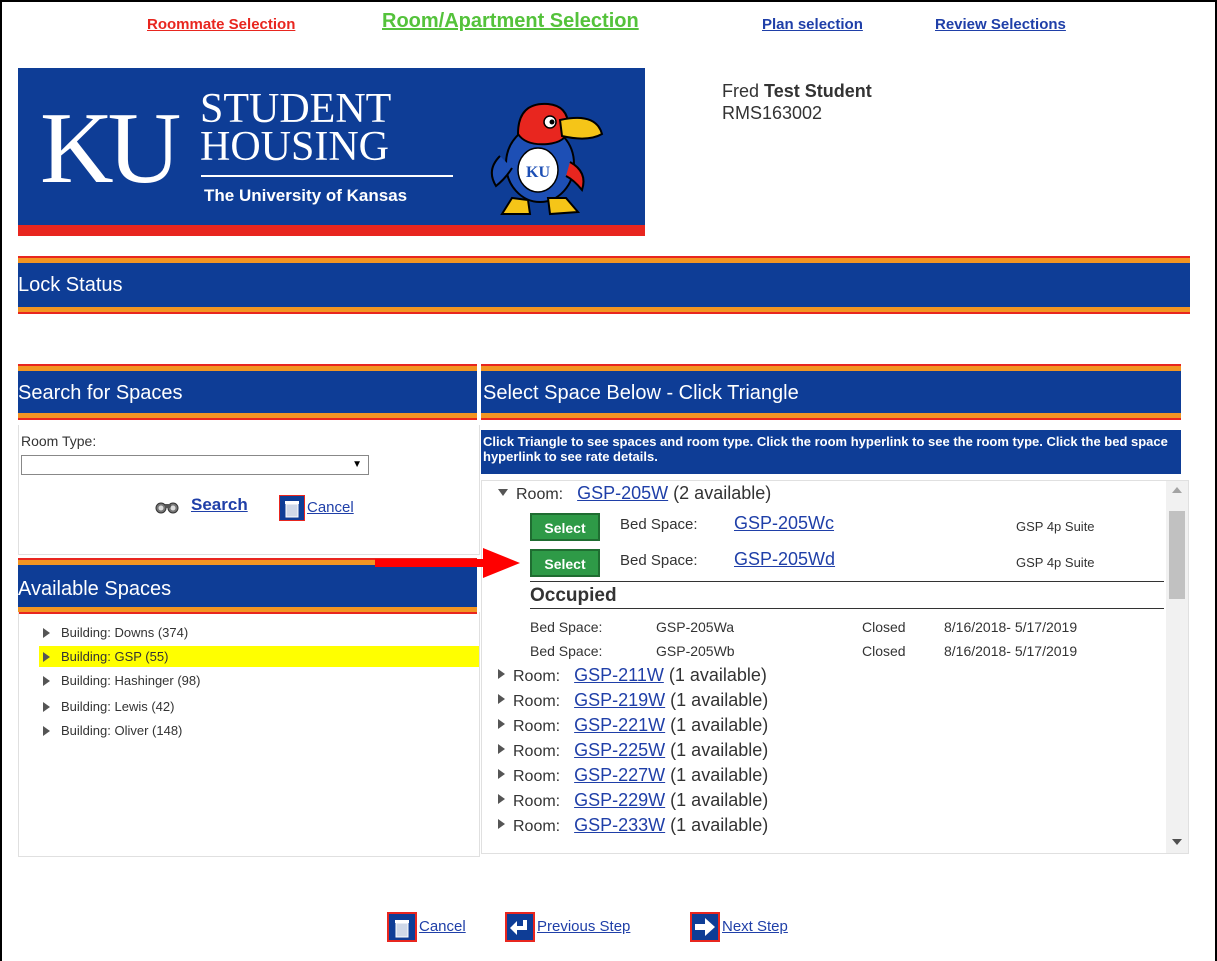  I want to click on building-item-downs: Building: Downs (374), so click(259, 632).